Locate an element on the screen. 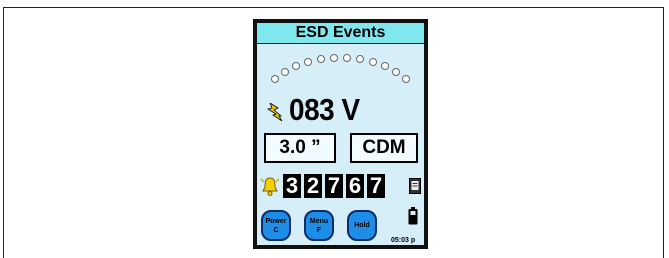 The image size is (669, 258). alarm-bell-icon is located at coordinates (270, 186).